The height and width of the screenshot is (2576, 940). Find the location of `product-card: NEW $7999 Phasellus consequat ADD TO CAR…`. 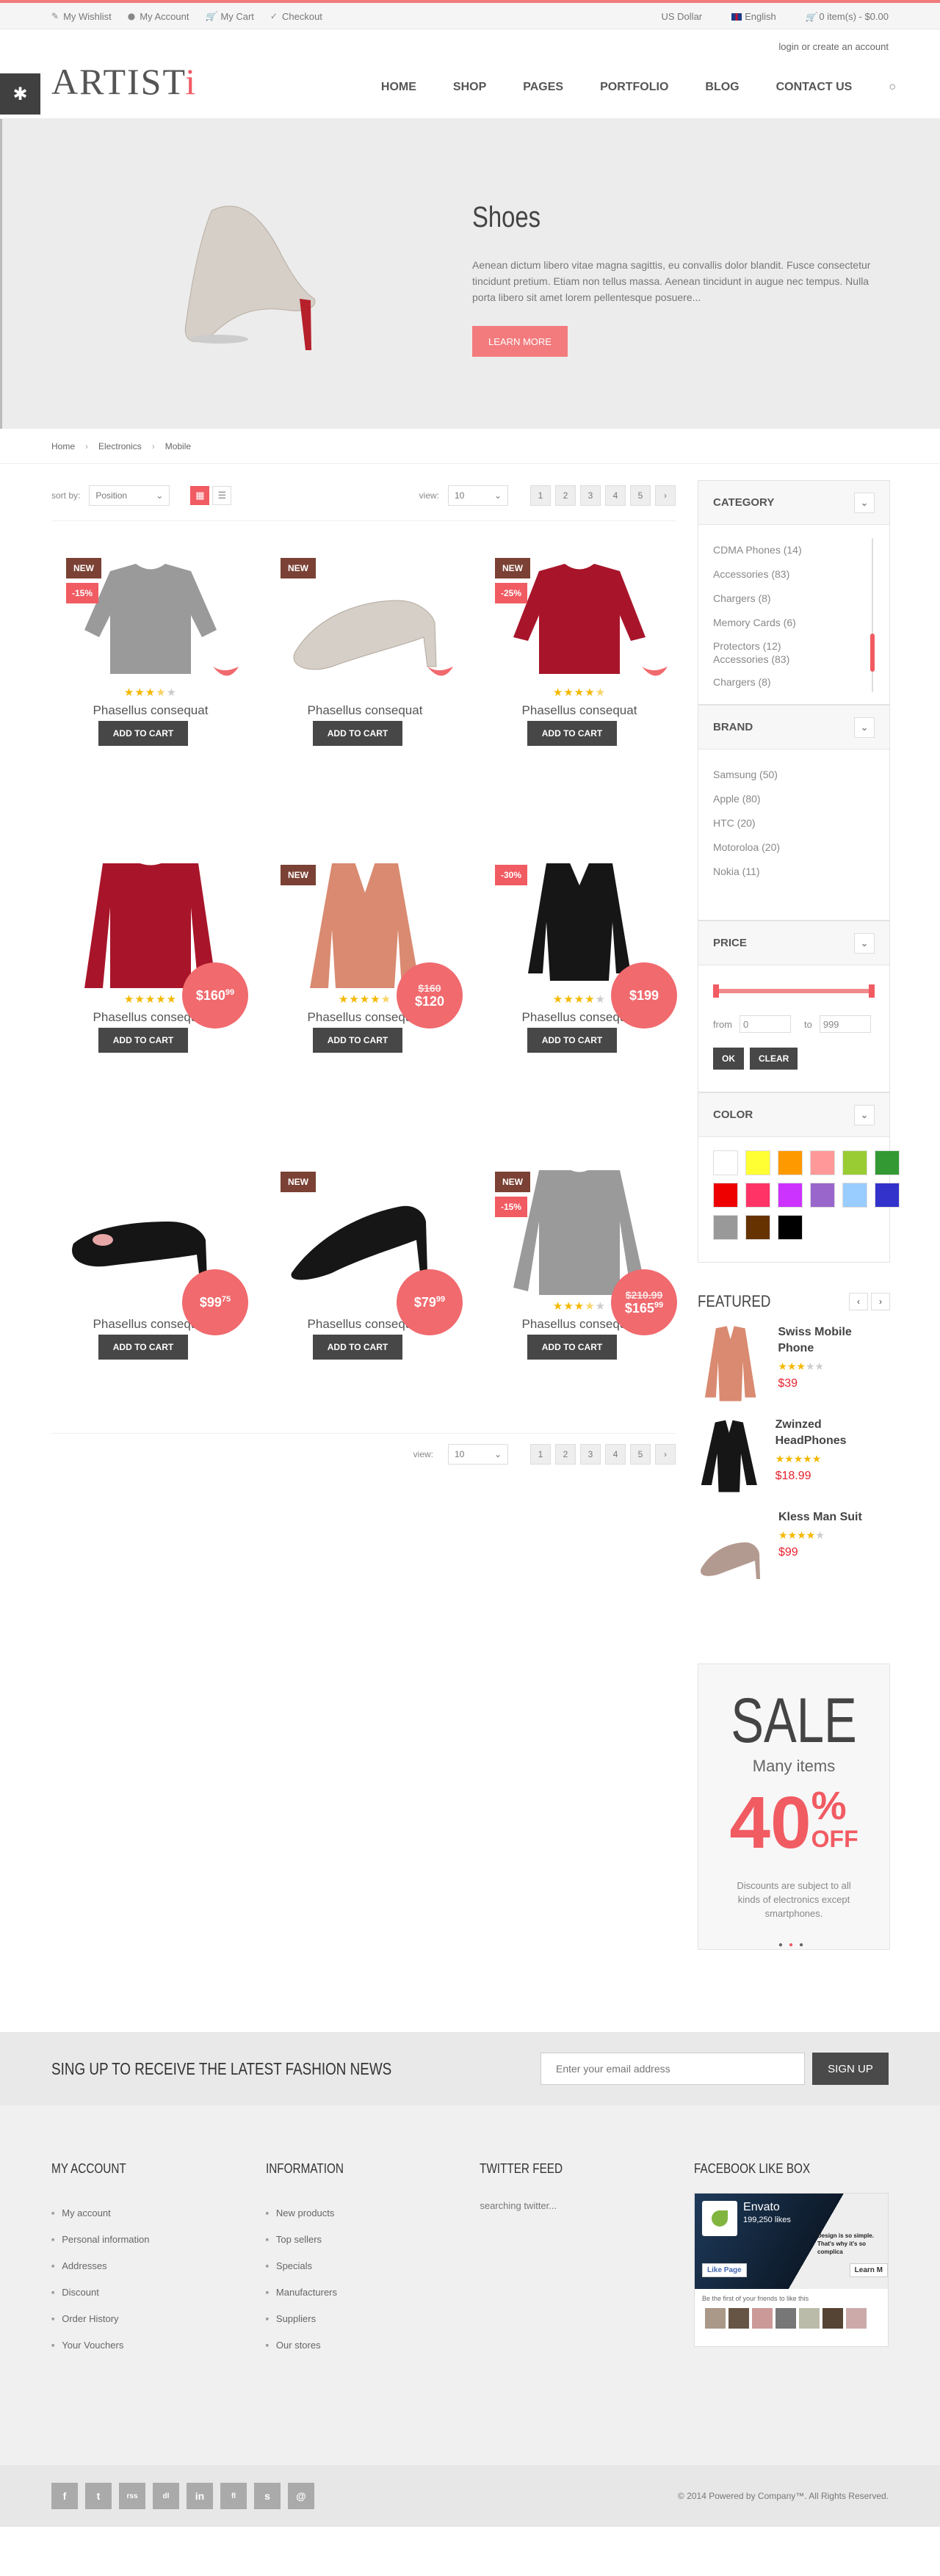

product-card: NEW $7999 Phasellus consequat ADD TO CAR… is located at coordinates (365, 1309).